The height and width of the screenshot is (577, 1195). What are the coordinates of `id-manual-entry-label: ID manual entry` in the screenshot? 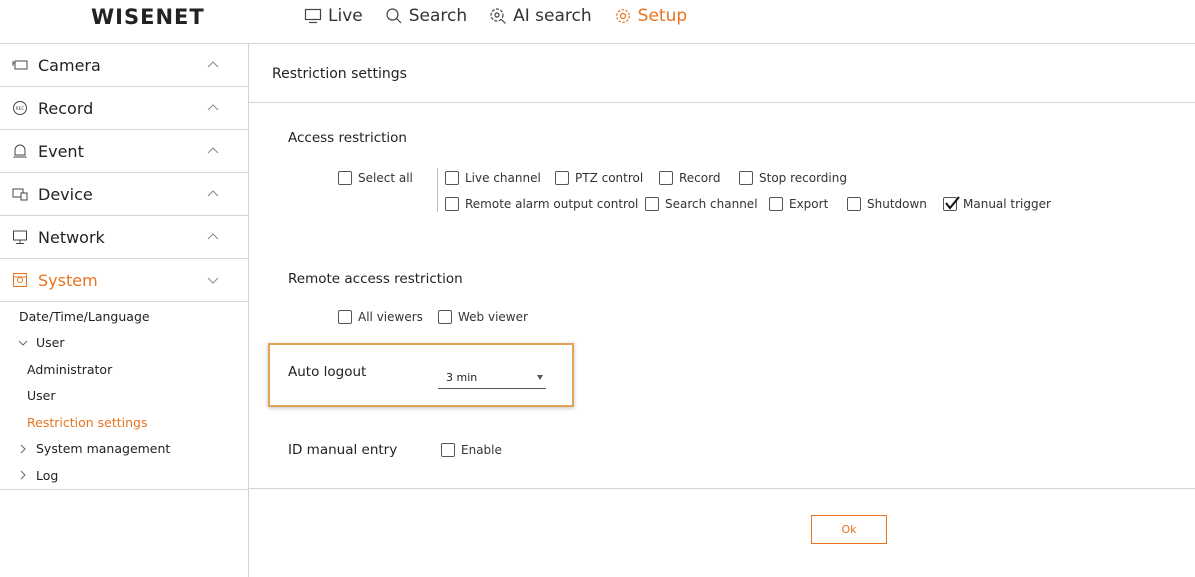 It's located at (343, 450).